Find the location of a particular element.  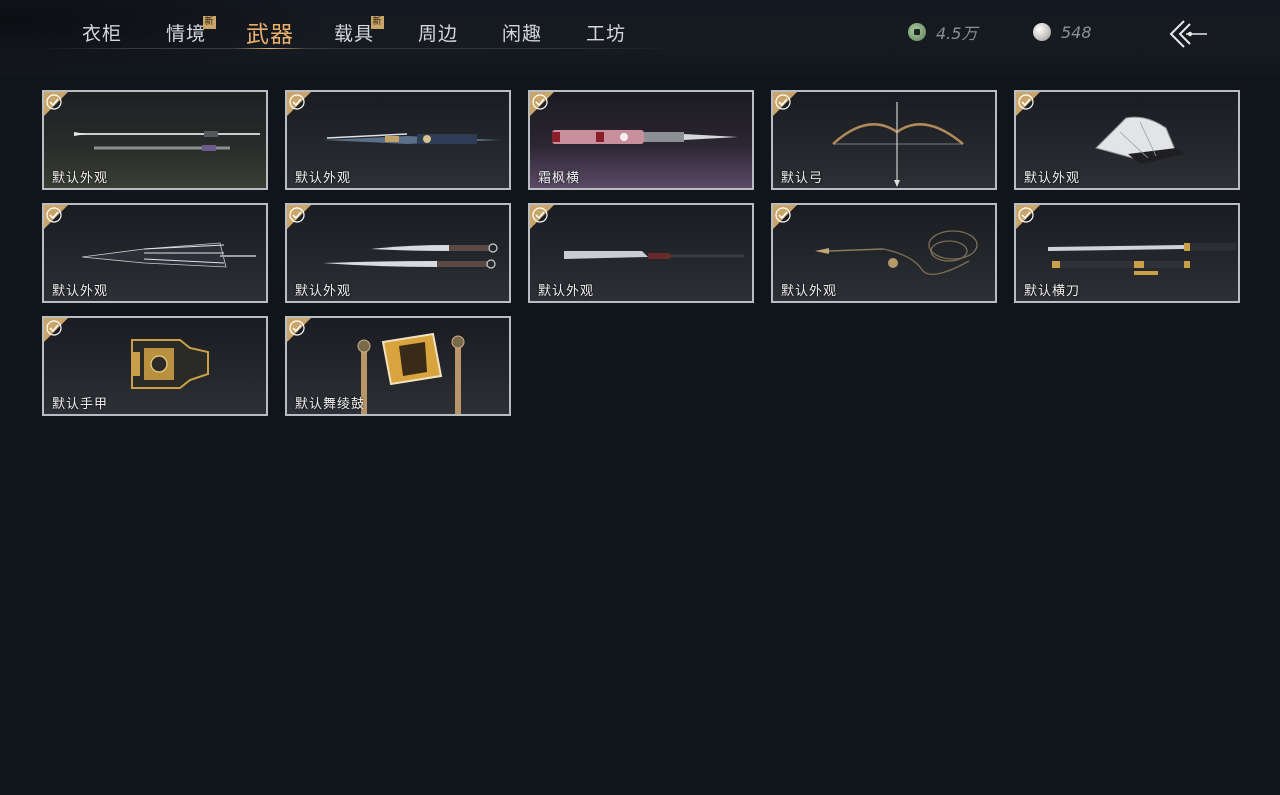

tab-label: 载具 is located at coordinates (353, 33).